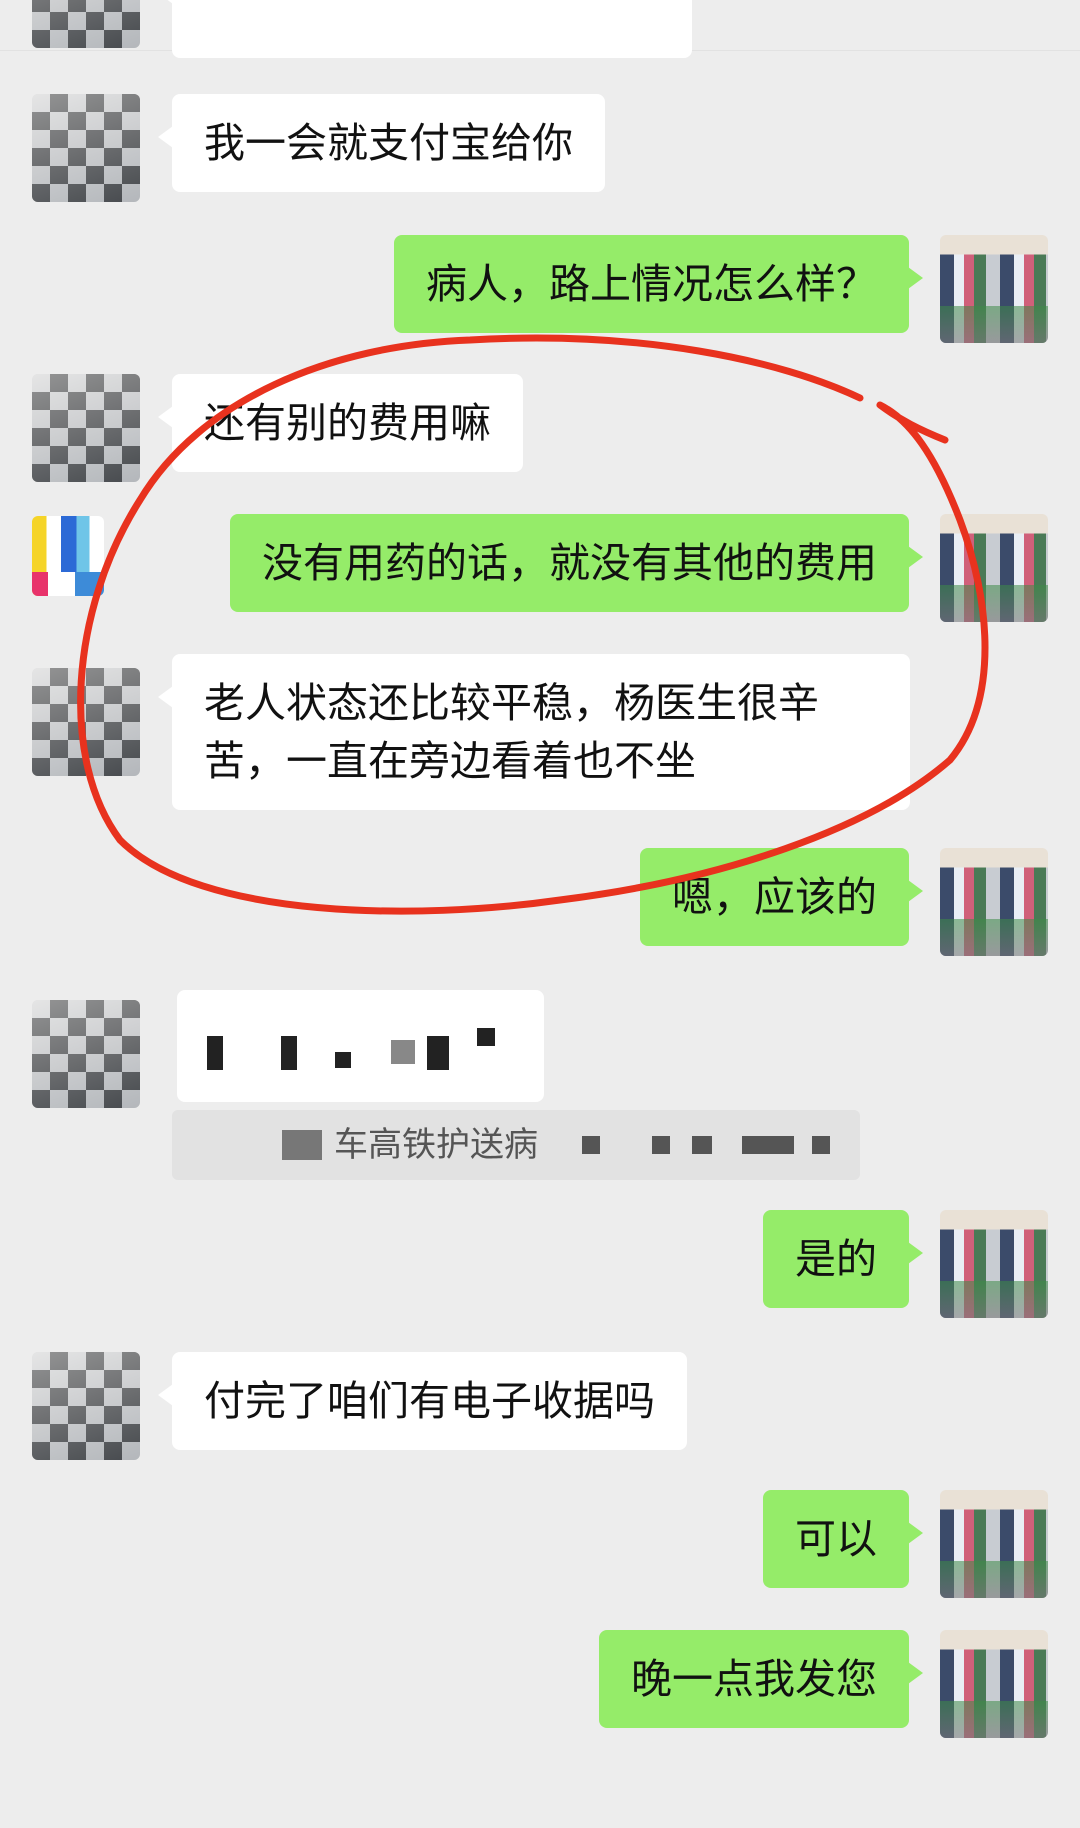 The image size is (1080, 1828). Describe the element at coordinates (774, 897) in the screenshot. I see `message-text: 嗯，应该的` at that location.